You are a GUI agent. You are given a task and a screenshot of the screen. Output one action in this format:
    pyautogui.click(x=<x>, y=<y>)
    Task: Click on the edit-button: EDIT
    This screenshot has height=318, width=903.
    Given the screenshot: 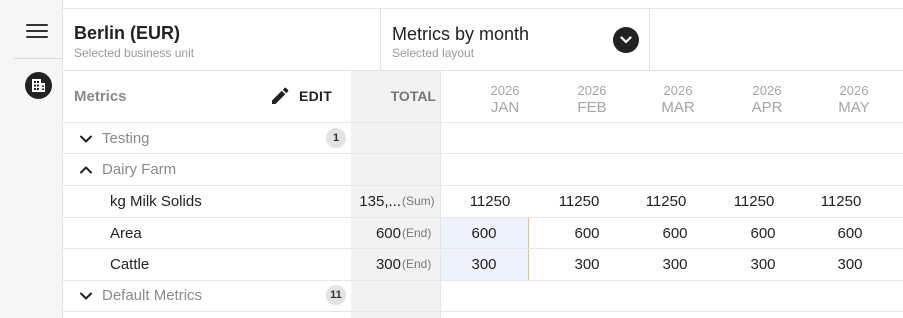 What is the action you would take?
    pyautogui.click(x=301, y=96)
    